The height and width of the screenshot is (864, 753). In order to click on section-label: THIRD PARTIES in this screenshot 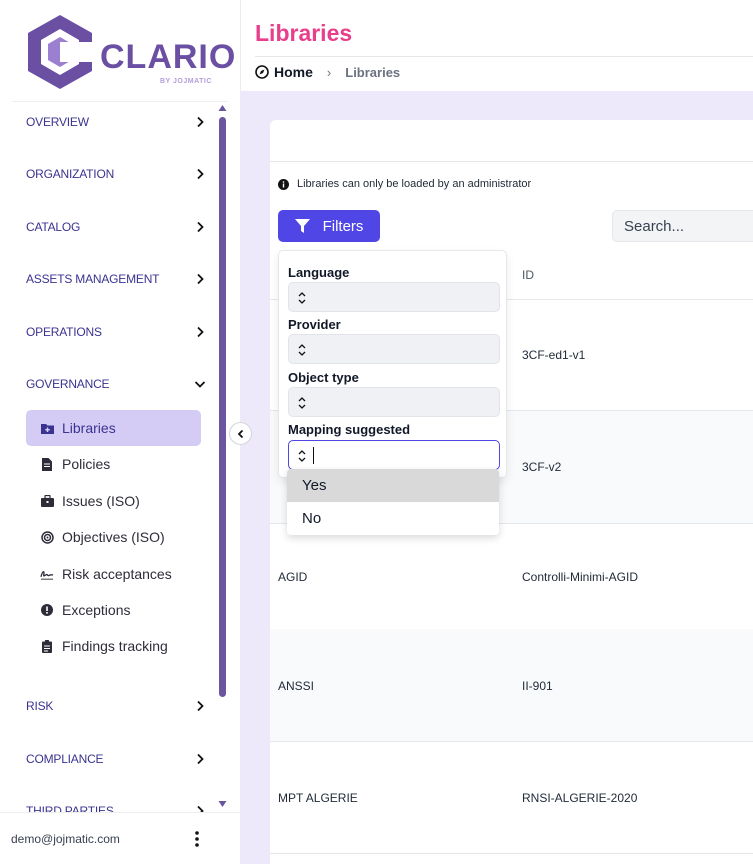, I will do `click(70, 808)`.